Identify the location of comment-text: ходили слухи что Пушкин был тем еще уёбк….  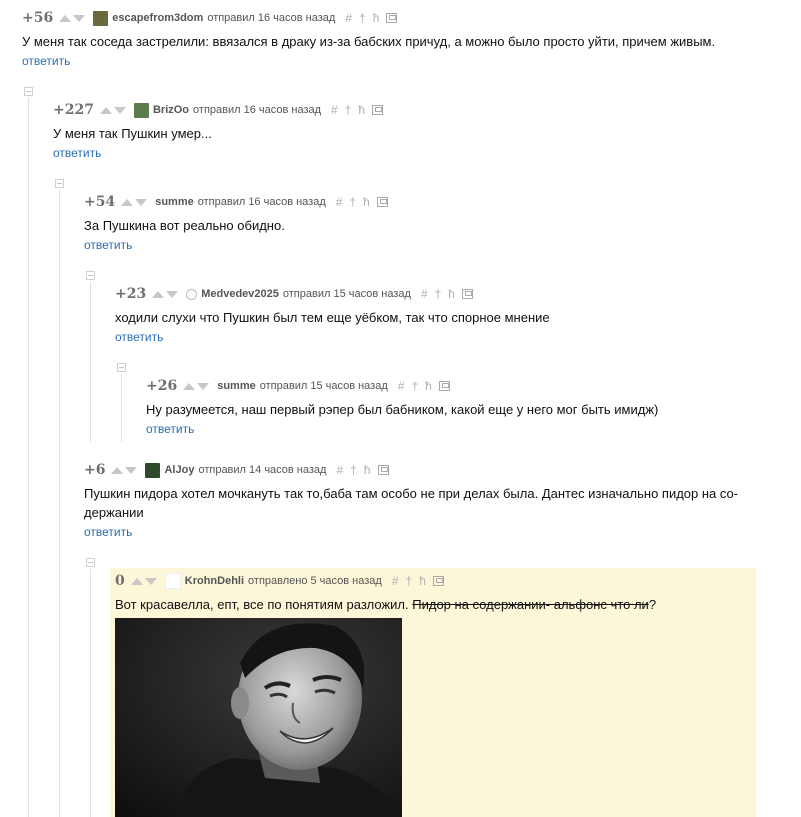
(332, 317).